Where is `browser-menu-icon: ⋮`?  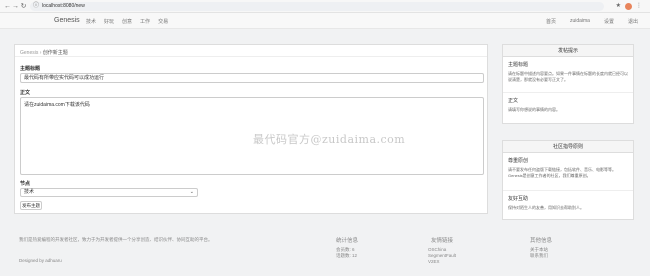 browser-menu-icon: ⋮ is located at coordinates (639, 6).